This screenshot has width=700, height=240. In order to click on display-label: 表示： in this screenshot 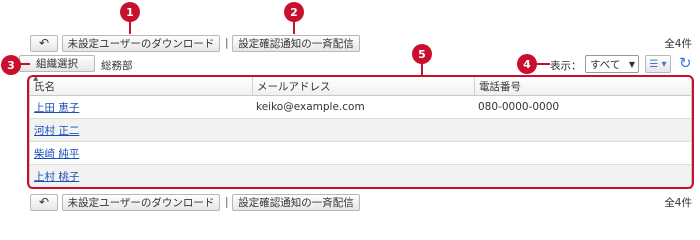, I will do `click(566, 66)`.